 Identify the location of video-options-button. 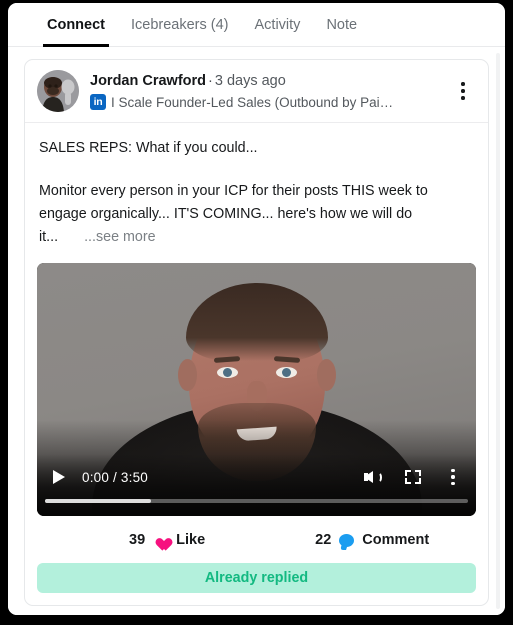
(453, 477).